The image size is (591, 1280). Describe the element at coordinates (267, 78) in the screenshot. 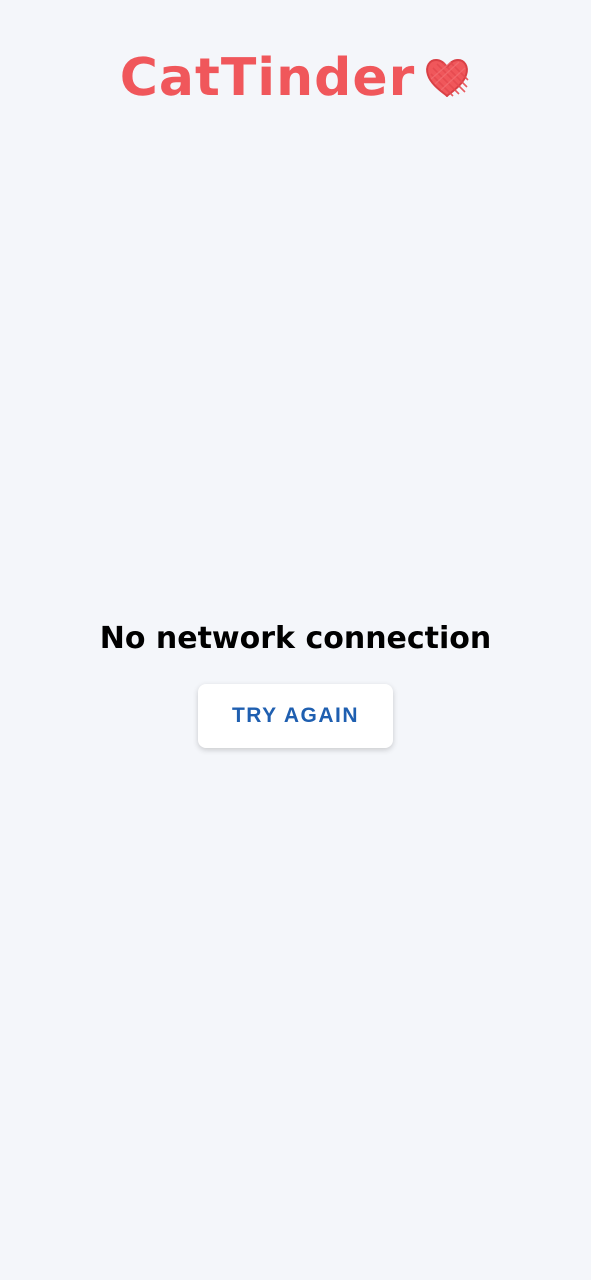

I see `brand-name: CatTinder` at that location.